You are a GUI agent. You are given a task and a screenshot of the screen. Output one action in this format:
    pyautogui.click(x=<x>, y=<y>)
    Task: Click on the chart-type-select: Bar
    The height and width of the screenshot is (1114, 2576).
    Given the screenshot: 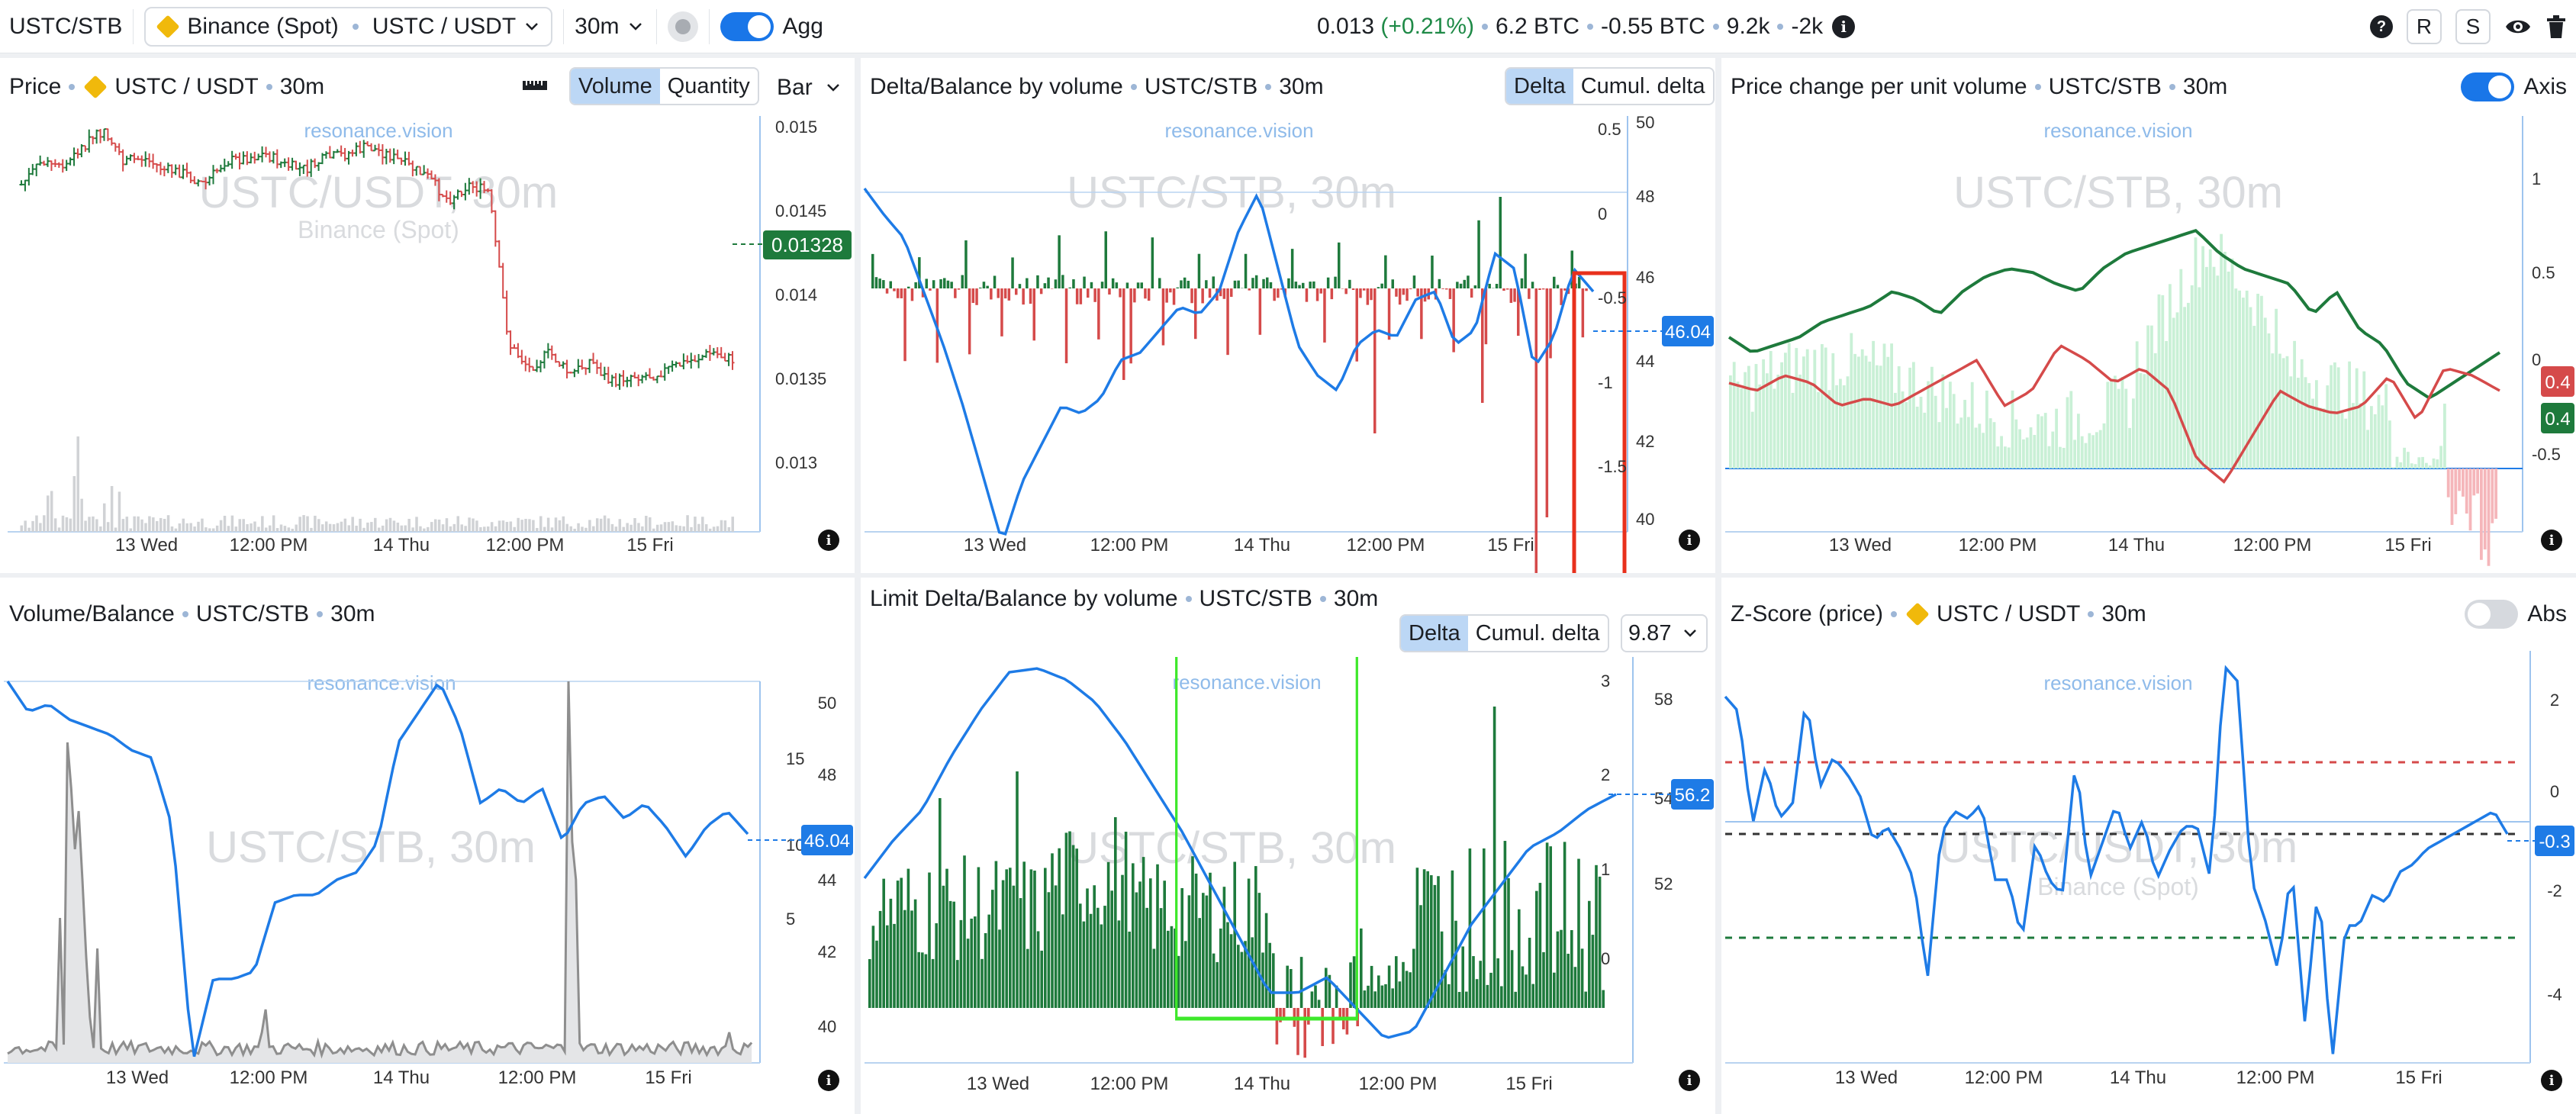 What is the action you would take?
    pyautogui.click(x=810, y=88)
    